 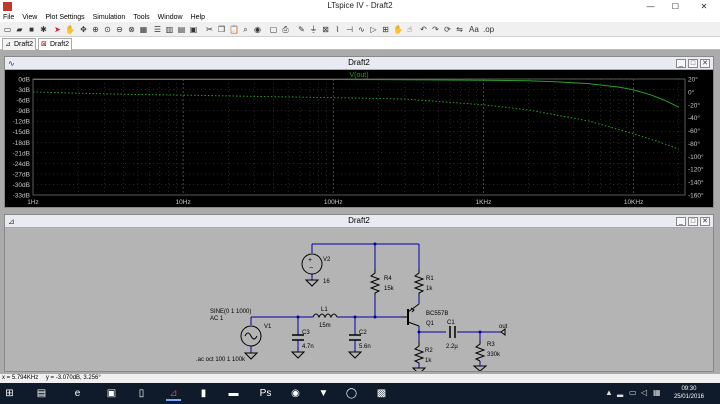 What do you see at coordinates (452, 347) in the screenshot?
I see `c1-value-label: 2.2µ` at bounding box center [452, 347].